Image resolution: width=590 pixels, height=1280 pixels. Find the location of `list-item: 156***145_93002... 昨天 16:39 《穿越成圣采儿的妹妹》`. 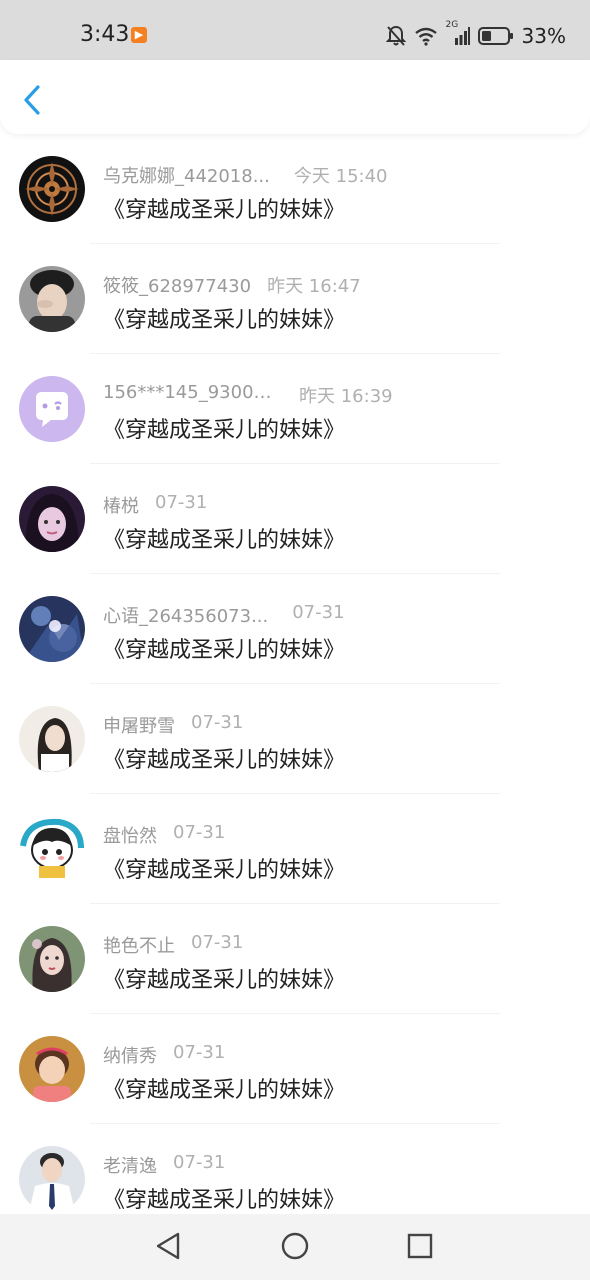

list-item: 156***145_93002... 昨天 16:39 《穿越成圣采儿的妹妹》 is located at coordinates (295, 409).